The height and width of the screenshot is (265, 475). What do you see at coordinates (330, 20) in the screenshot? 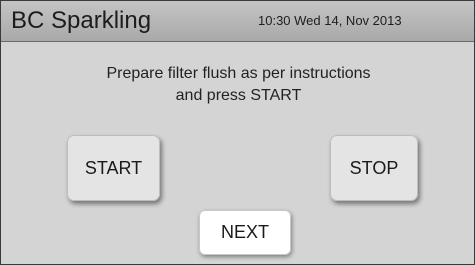
I see `datetime-display: 10:30 Wed 14, Nov 2013` at bounding box center [330, 20].